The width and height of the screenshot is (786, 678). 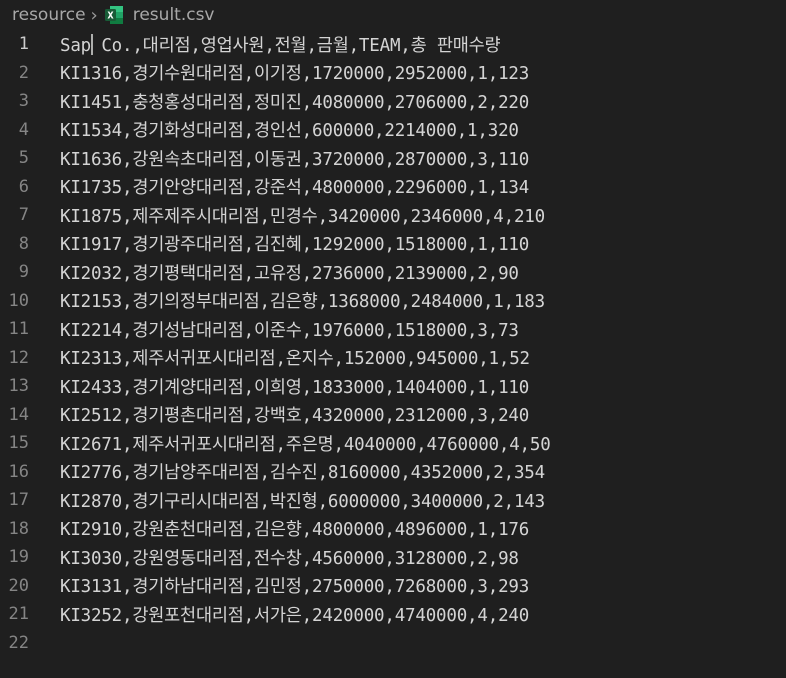 I want to click on line-number: 17, so click(x=18, y=500).